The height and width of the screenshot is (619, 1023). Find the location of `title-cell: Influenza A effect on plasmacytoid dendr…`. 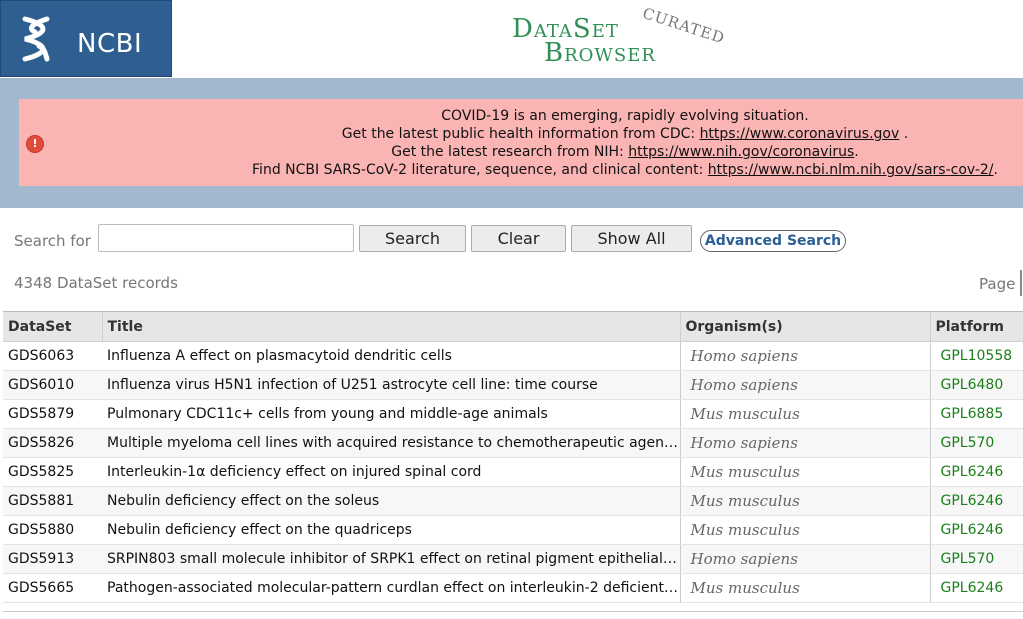

title-cell: Influenza A effect on plasmacytoid dendr… is located at coordinates (391, 356).